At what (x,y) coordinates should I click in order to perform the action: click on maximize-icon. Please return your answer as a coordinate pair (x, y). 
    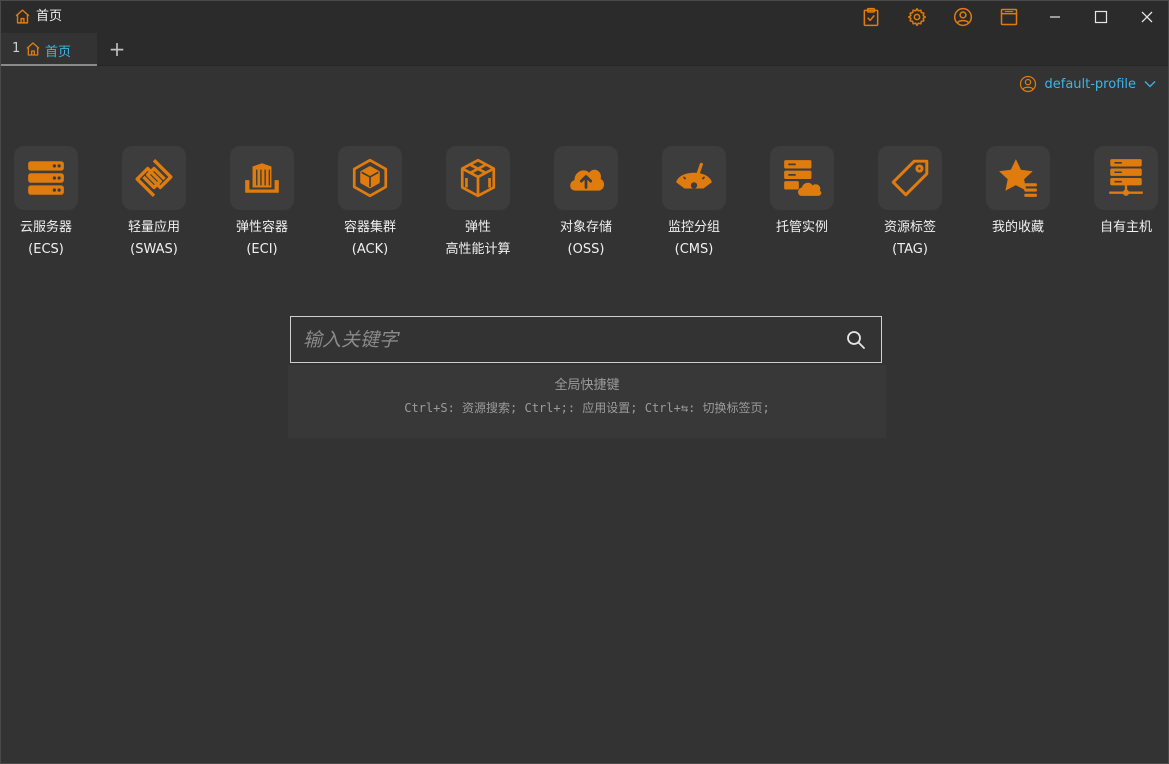
    Looking at the image, I should click on (1101, 17).